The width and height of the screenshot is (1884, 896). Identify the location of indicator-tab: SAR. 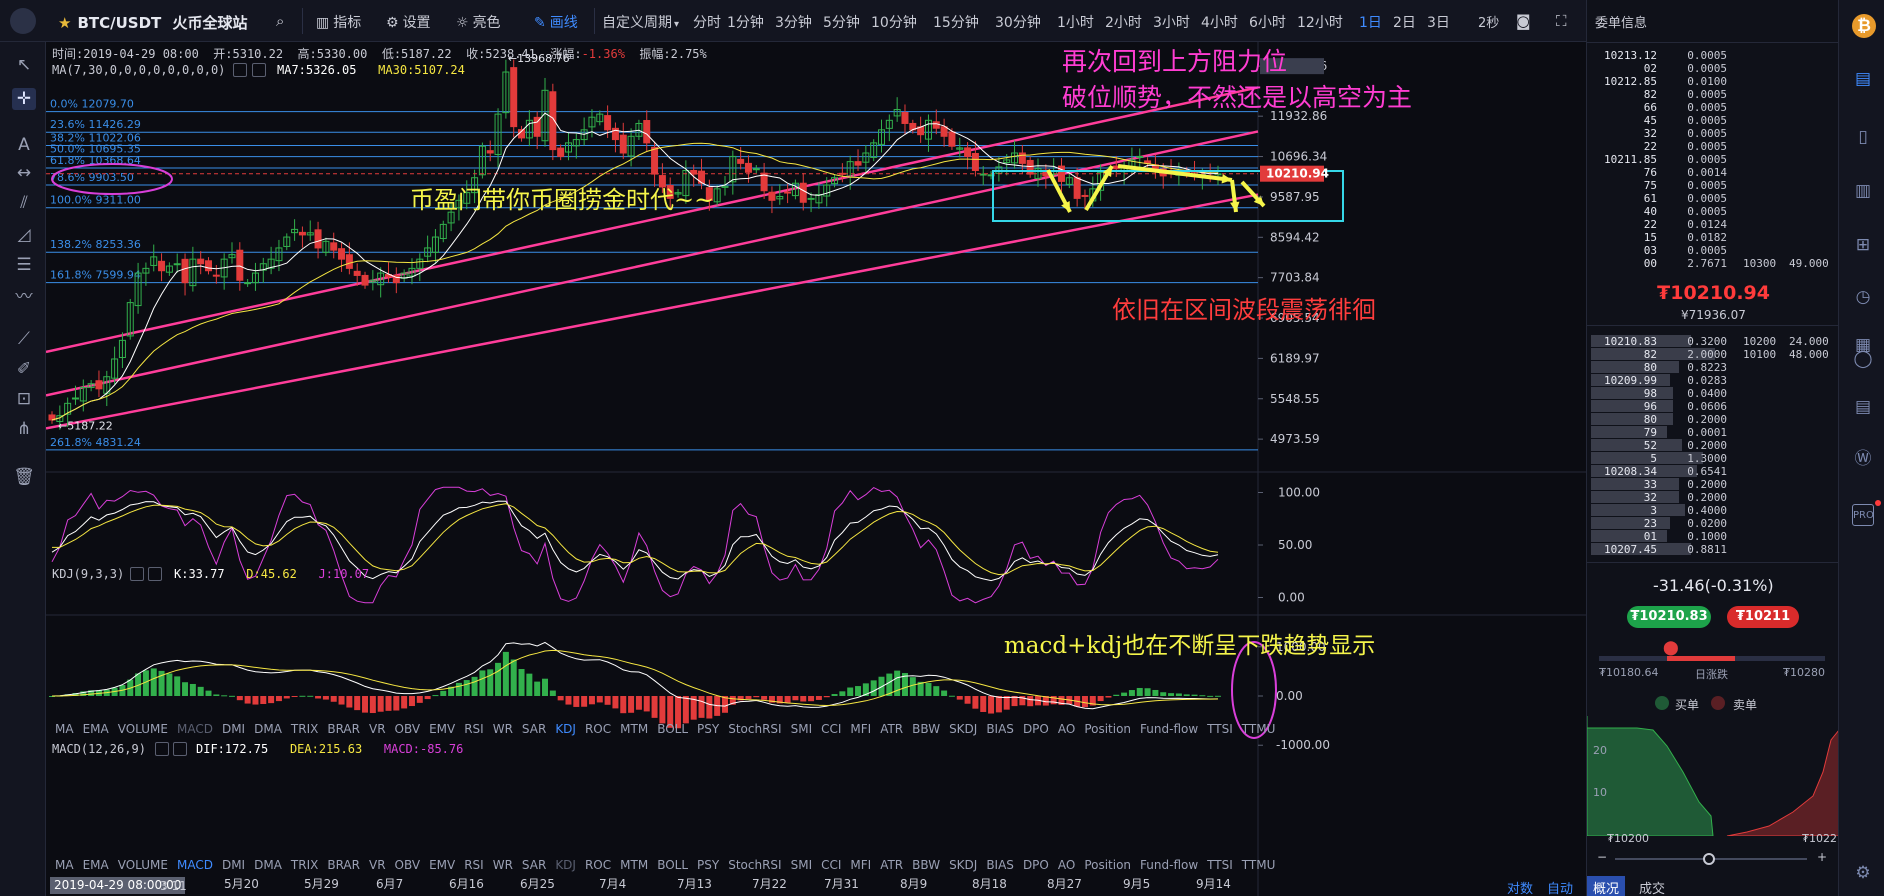
(534, 865).